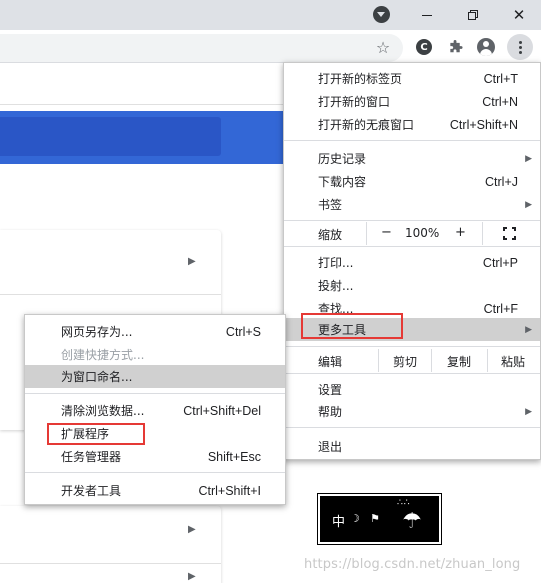  Describe the element at coordinates (412, 101) in the screenshot. I see `menu-item-new-window: 打开新的窗口 Ctrl+N` at that location.